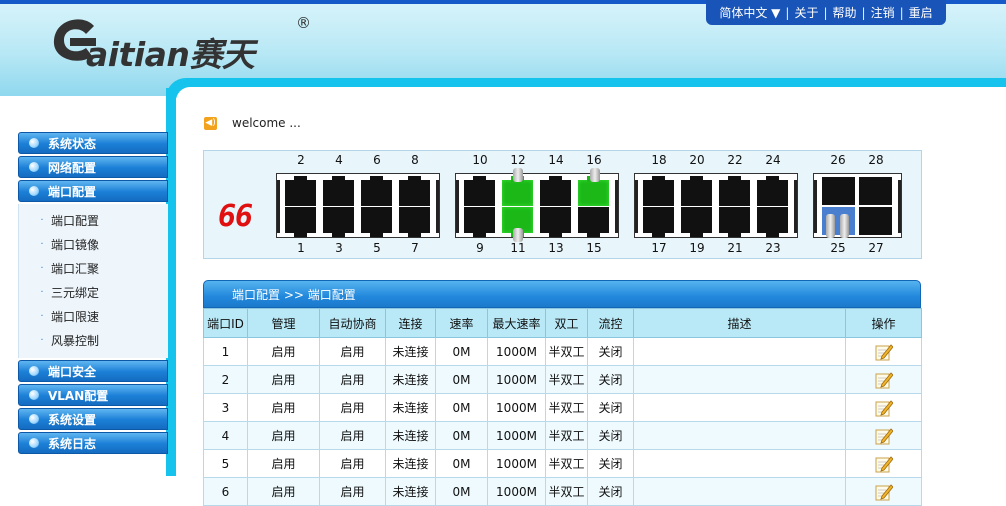  Describe the element at coordinates (749, 12) in the screenshot. I see `language-select: 简体中文 ▼` at that location.